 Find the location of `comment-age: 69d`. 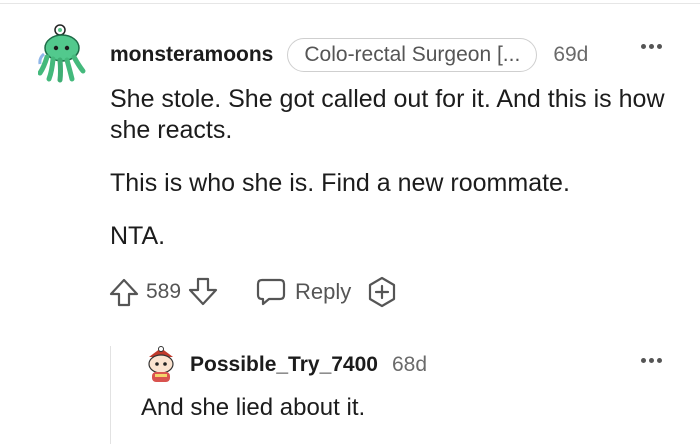

comment-age: 69d is located at coordinates (571, 54).